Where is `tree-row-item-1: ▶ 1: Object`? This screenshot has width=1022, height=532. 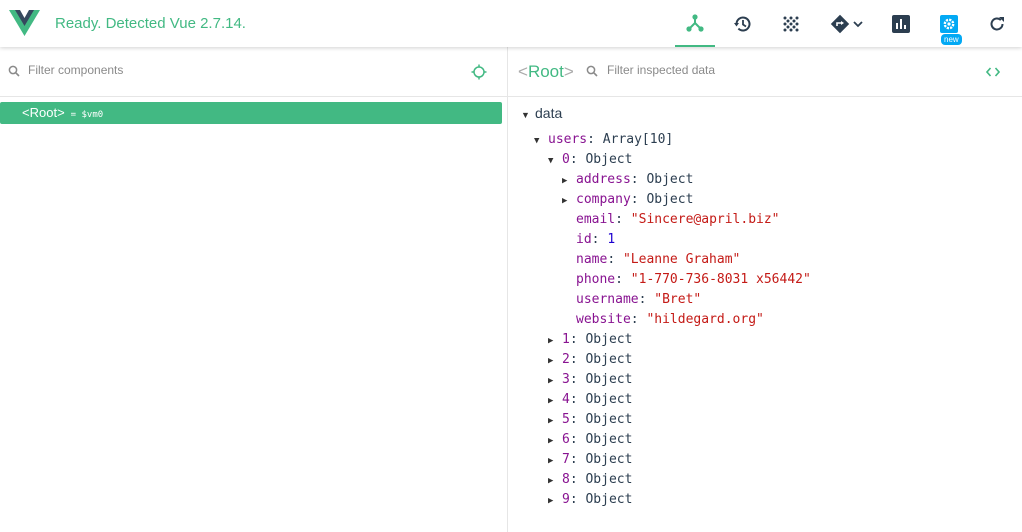
tree-row-item-1: ▶ 1: Object is located at coordinates (590, 340).